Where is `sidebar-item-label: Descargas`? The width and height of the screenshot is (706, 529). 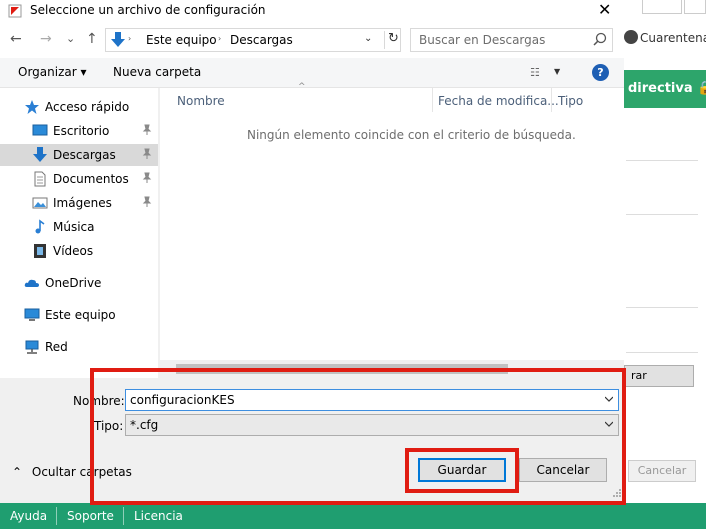 sidebar-item-label: Descargas is located at coordinates (84, 155).